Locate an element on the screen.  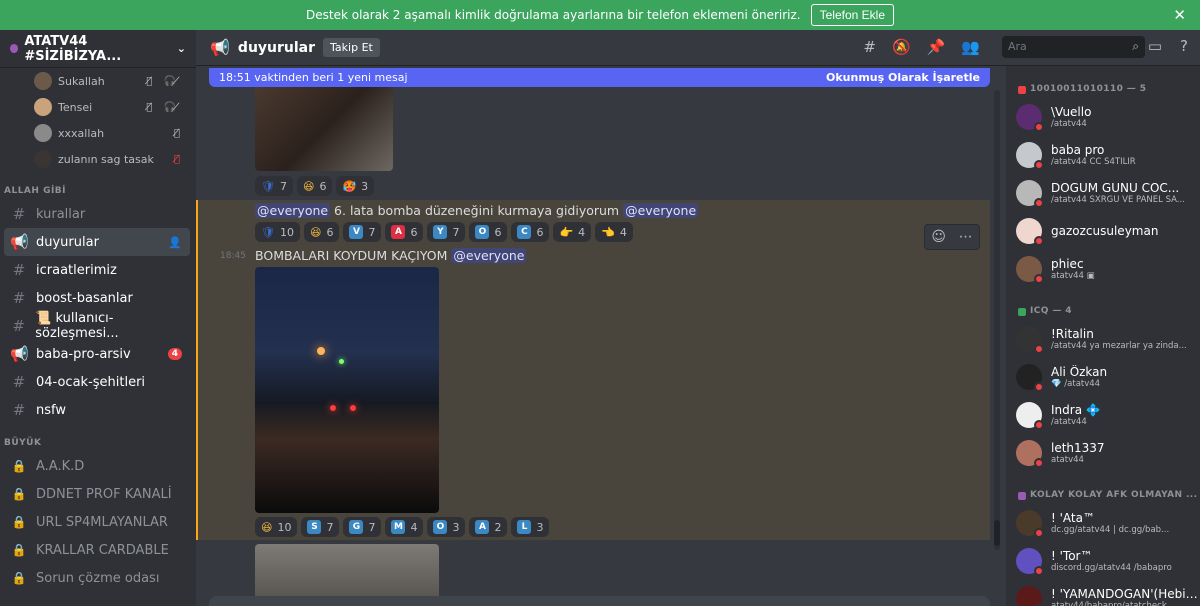
category-allah: ALLAH GİBİ is located at coordinates (98, 186).